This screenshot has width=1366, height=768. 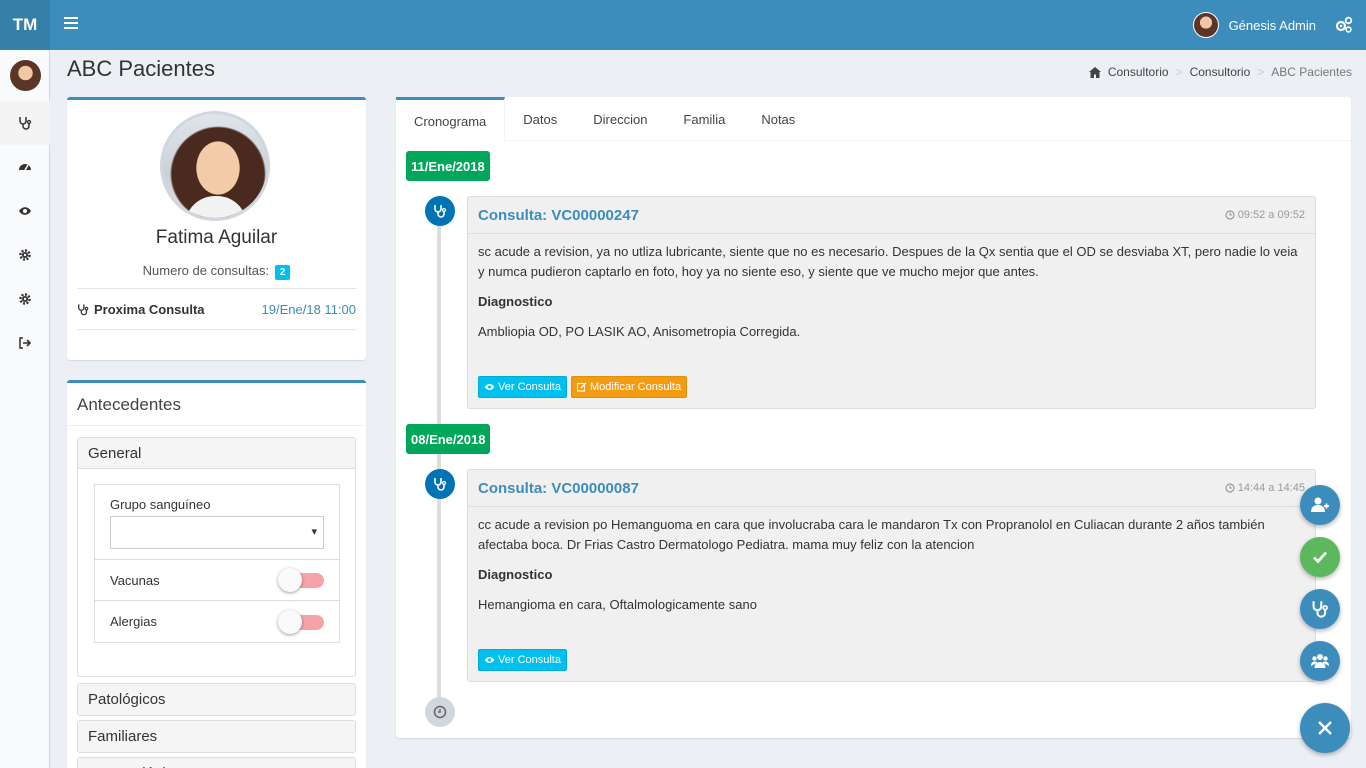 What do you see at coordinates (1311, 72) in the screenshot?
I see `breadcrumb-current: ABC Pacientes` at bounding box center [1311, 72].